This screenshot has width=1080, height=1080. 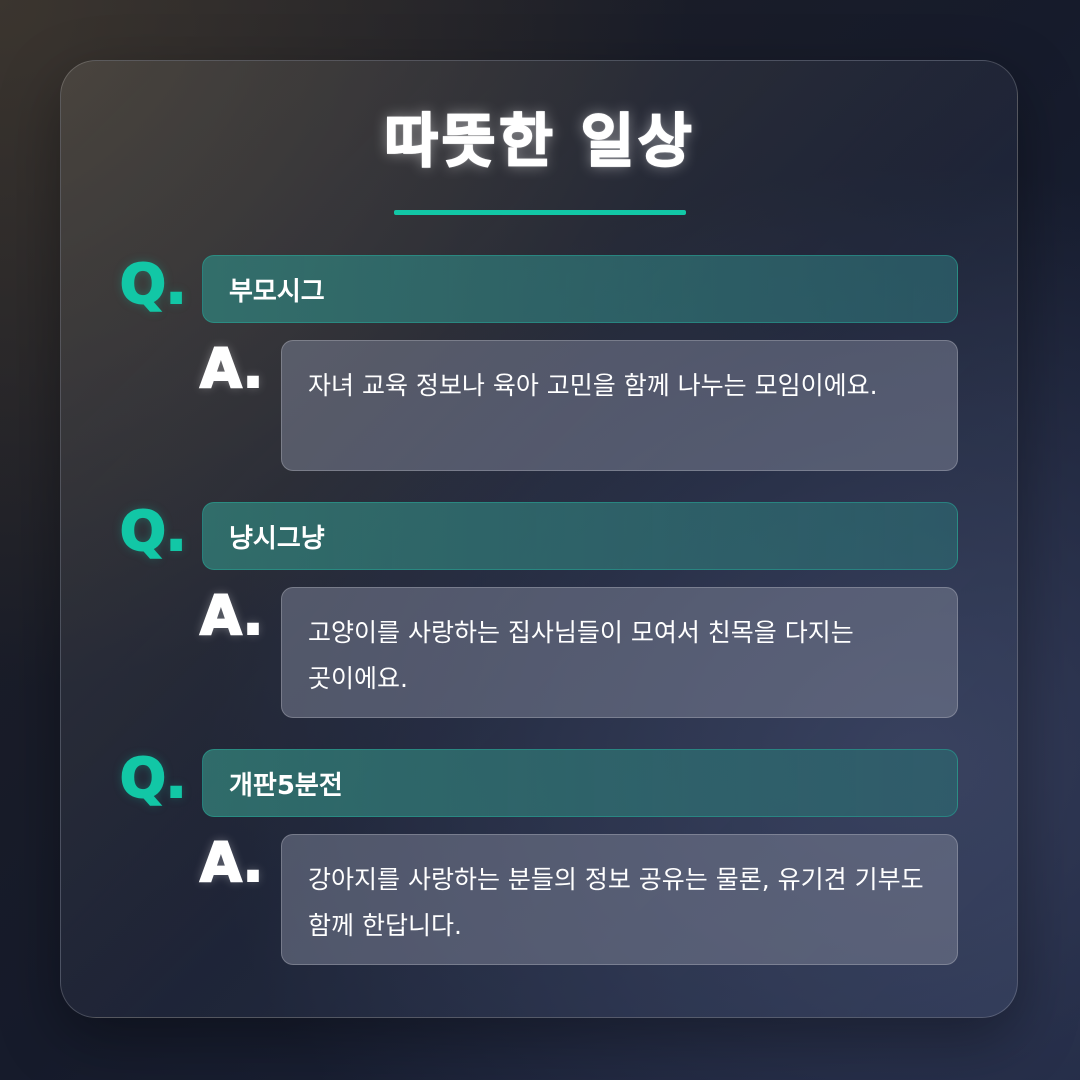 I want to click on question-box: 냥시그냥, so click(x=580, y=536).